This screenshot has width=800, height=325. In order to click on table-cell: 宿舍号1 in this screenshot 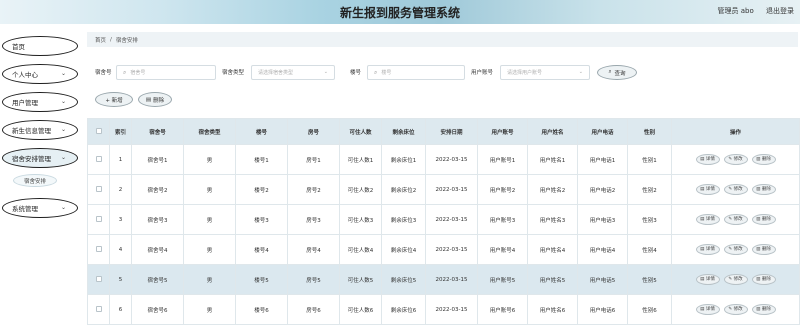, I will do `click(157, 159)`.